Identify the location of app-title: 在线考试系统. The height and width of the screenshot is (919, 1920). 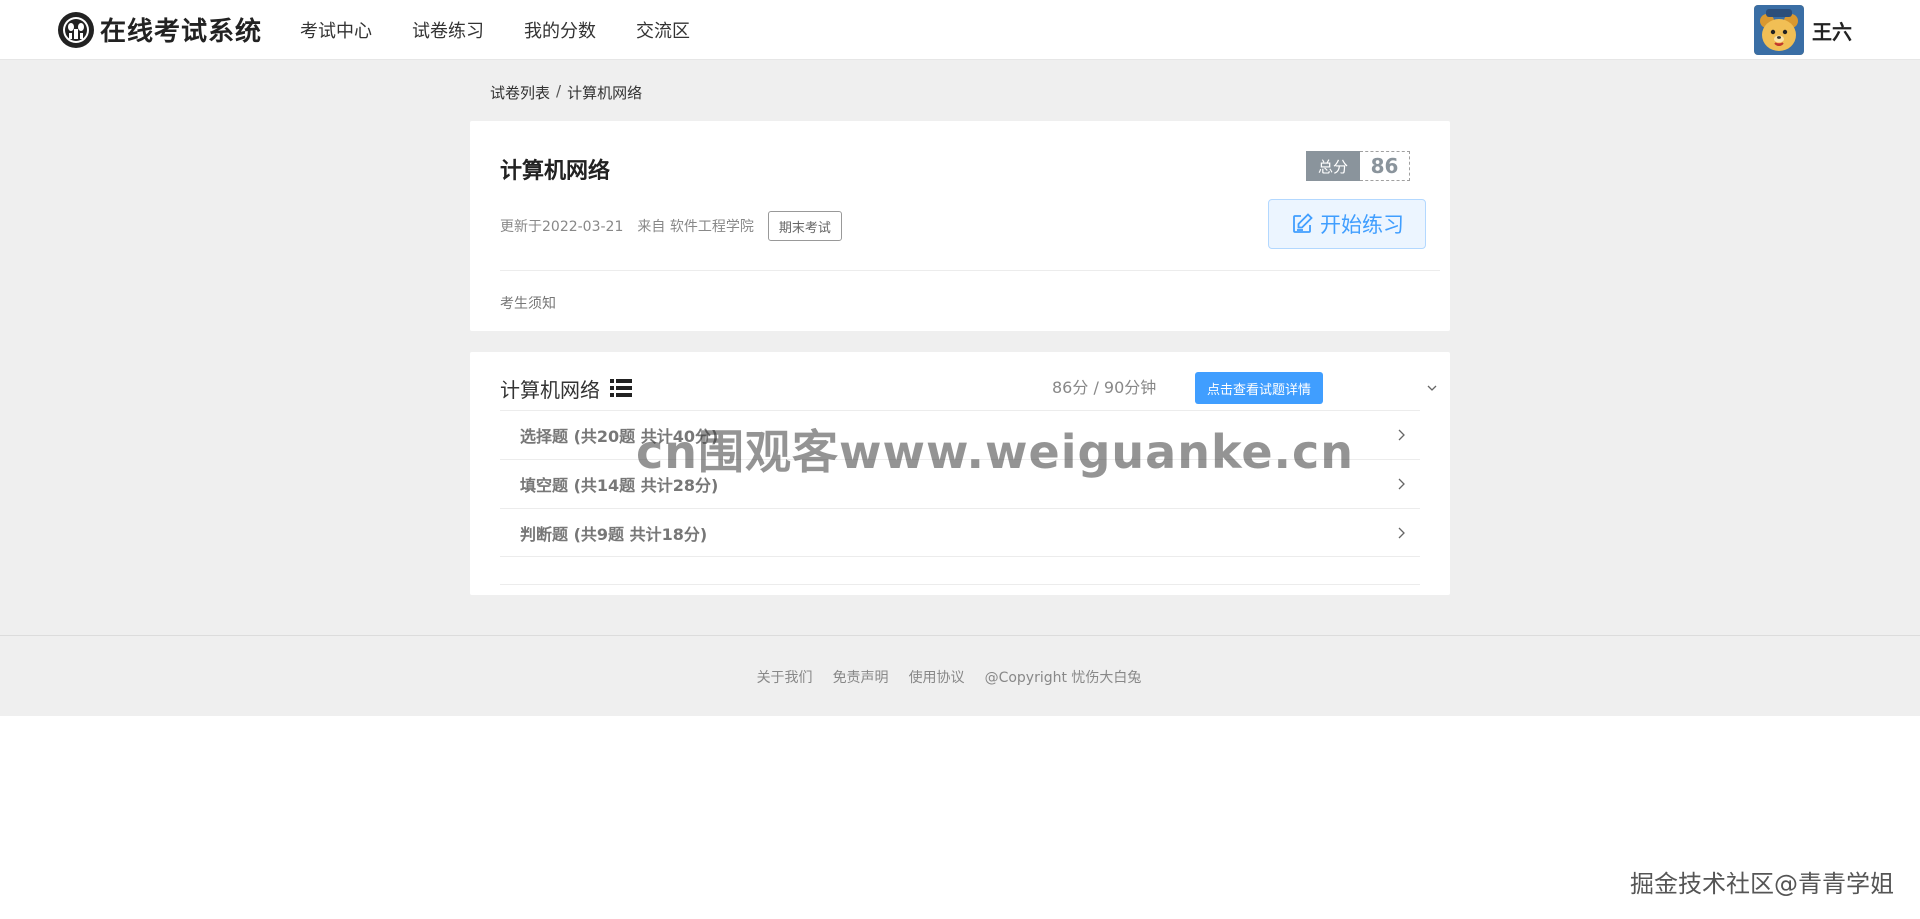
(181, 32).